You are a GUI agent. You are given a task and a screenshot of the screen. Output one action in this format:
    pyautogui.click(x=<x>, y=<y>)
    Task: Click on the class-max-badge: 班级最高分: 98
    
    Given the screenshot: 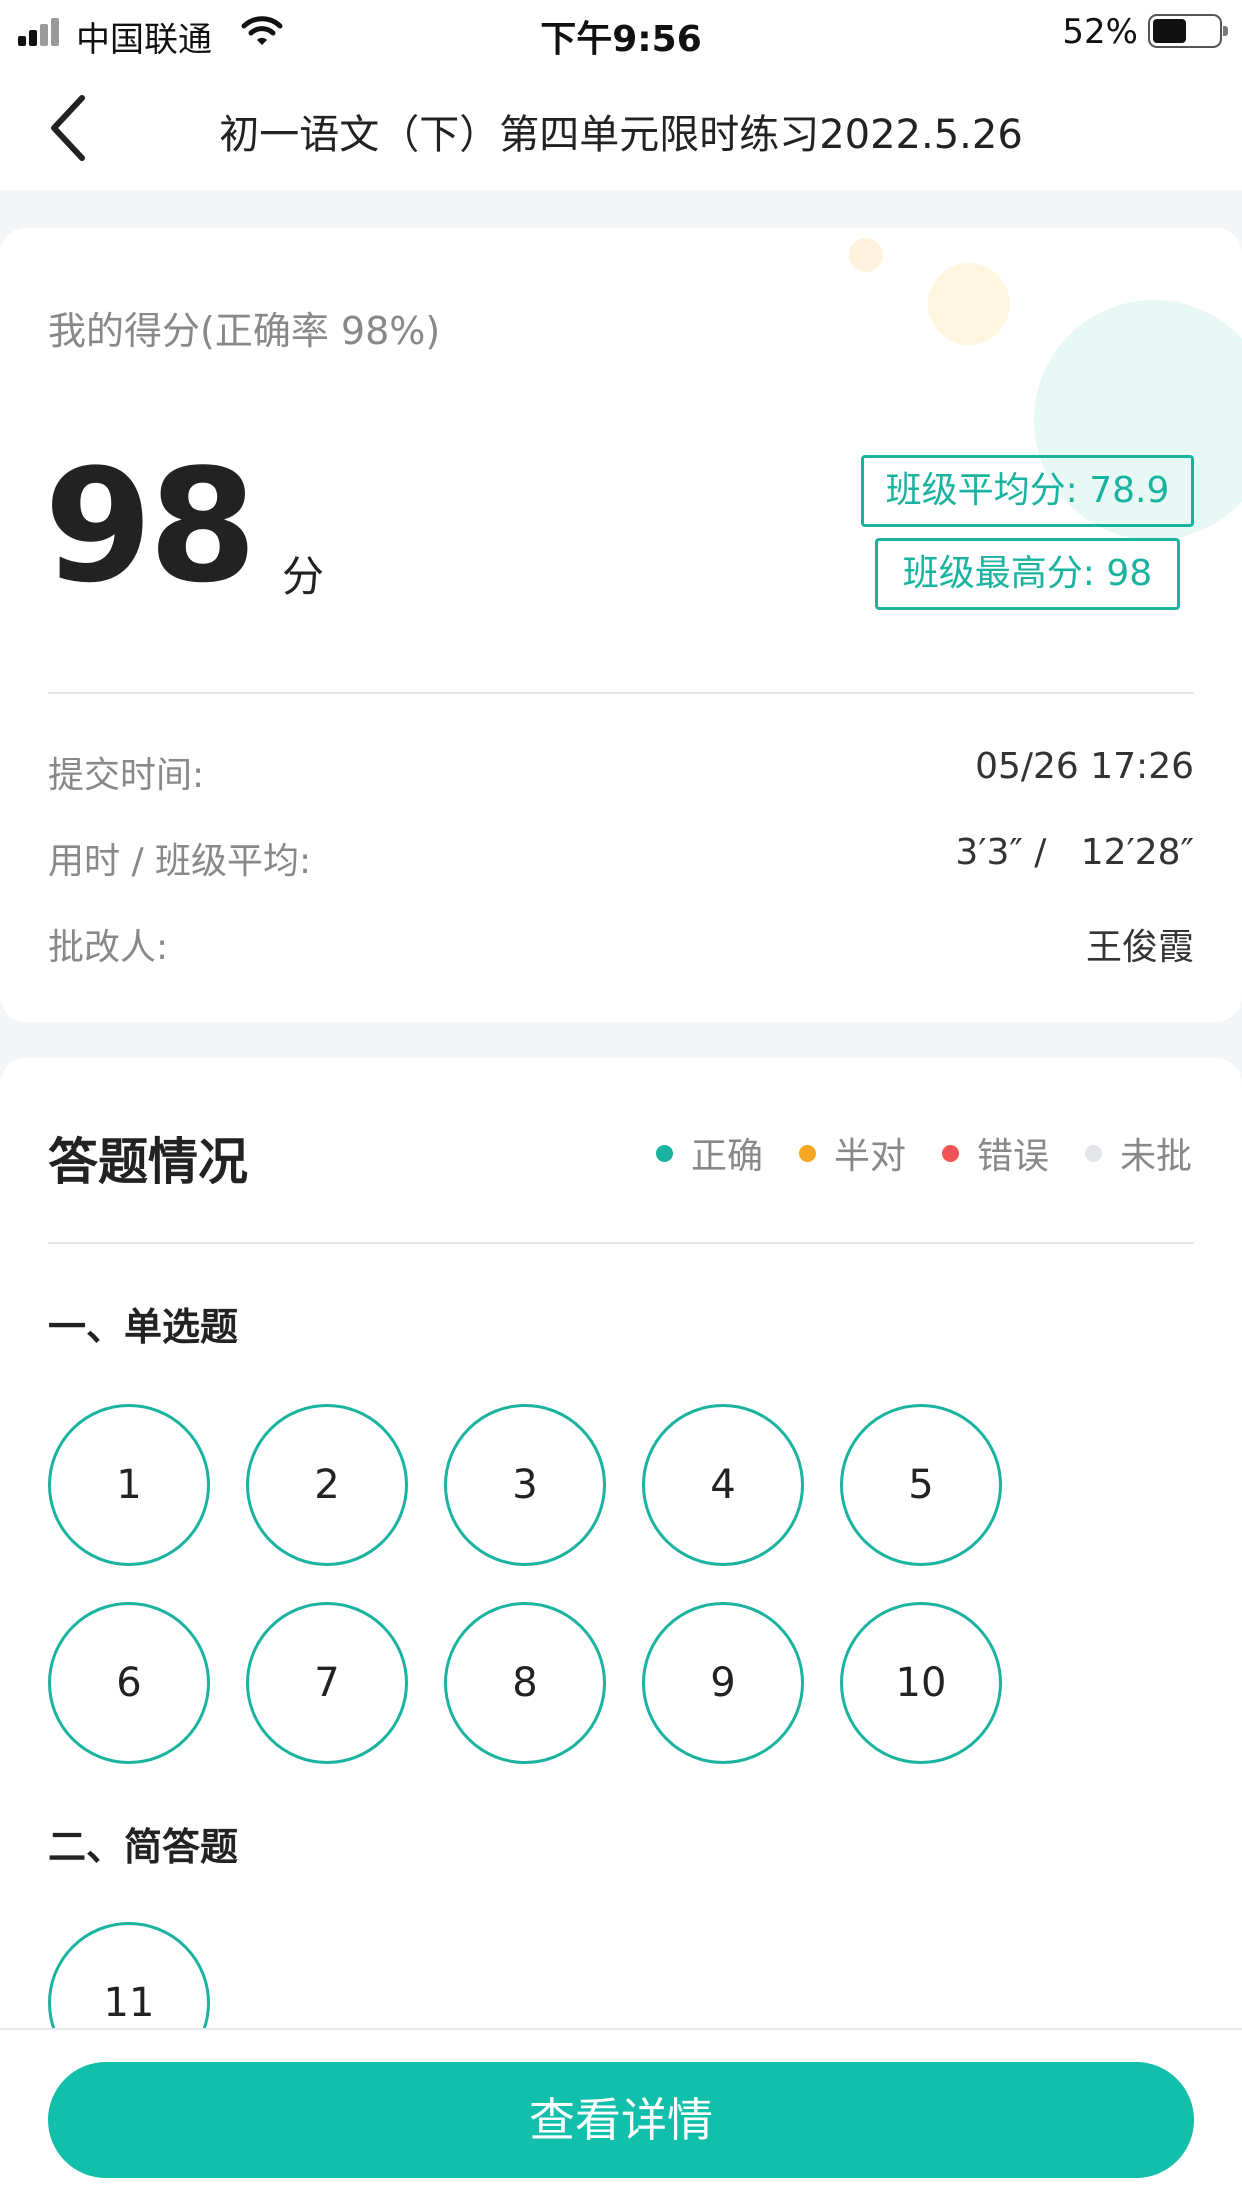 What is the action you would take?
    pyautogui.click(x=1027, y=574)
    